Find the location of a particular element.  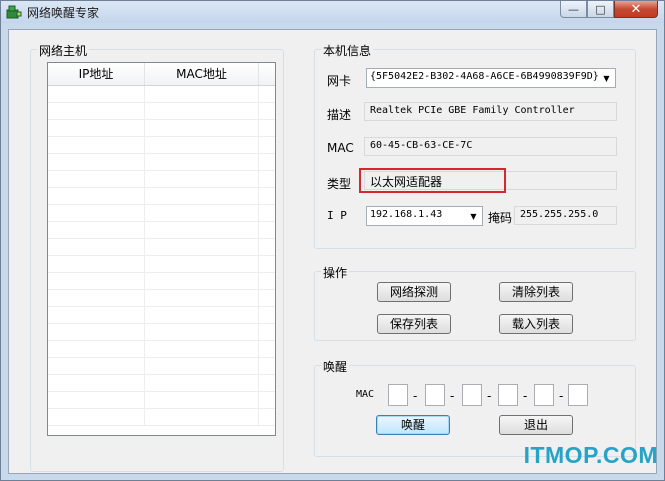

info-group-label: 本机信息 is located at coordinates (347, 50).